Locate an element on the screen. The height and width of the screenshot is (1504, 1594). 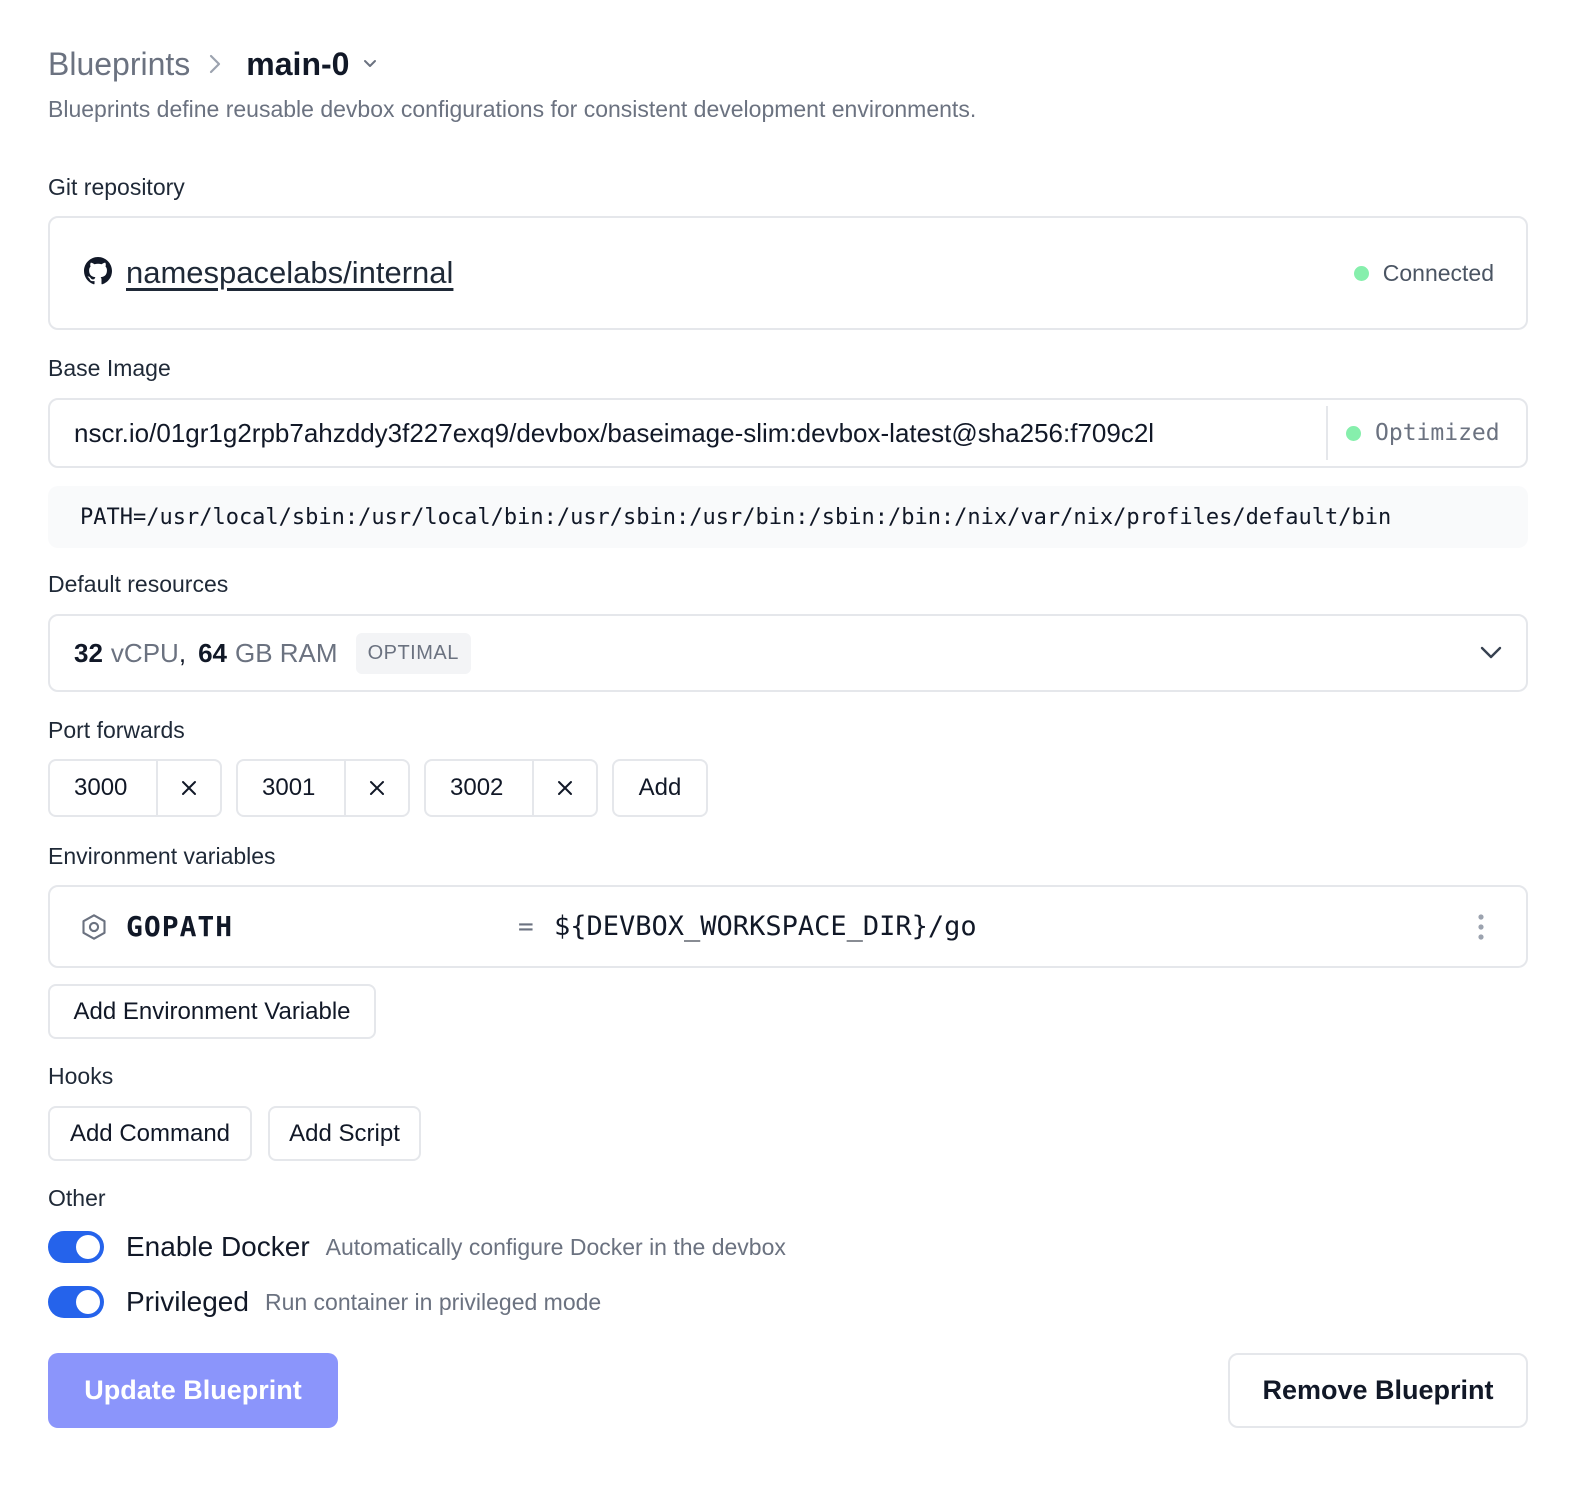
update-blueprint-button: Update Blueprint is located at coordinates (193, 1390).